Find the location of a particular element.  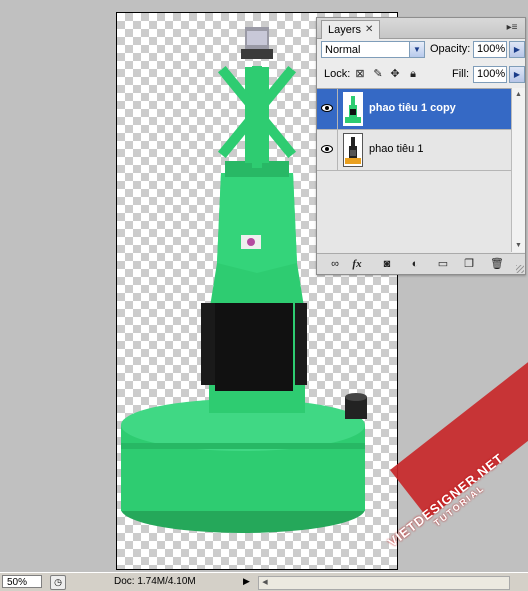

close-icon: ✕ is located at coordinates (369, 30).